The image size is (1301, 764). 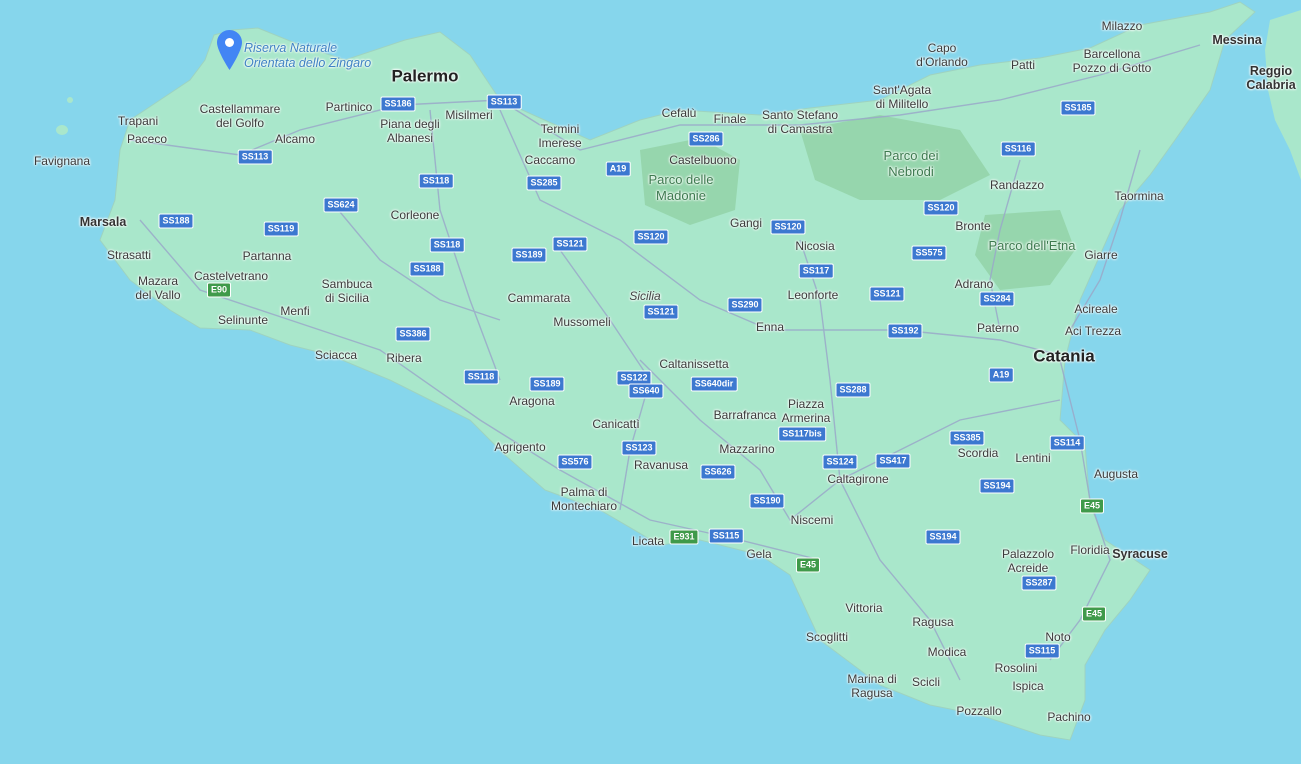 What do you see at coordinates (1032, 458) in the screenshot?
I see `place-label-lentini: Lentini` at bounding box center [1032, 458].